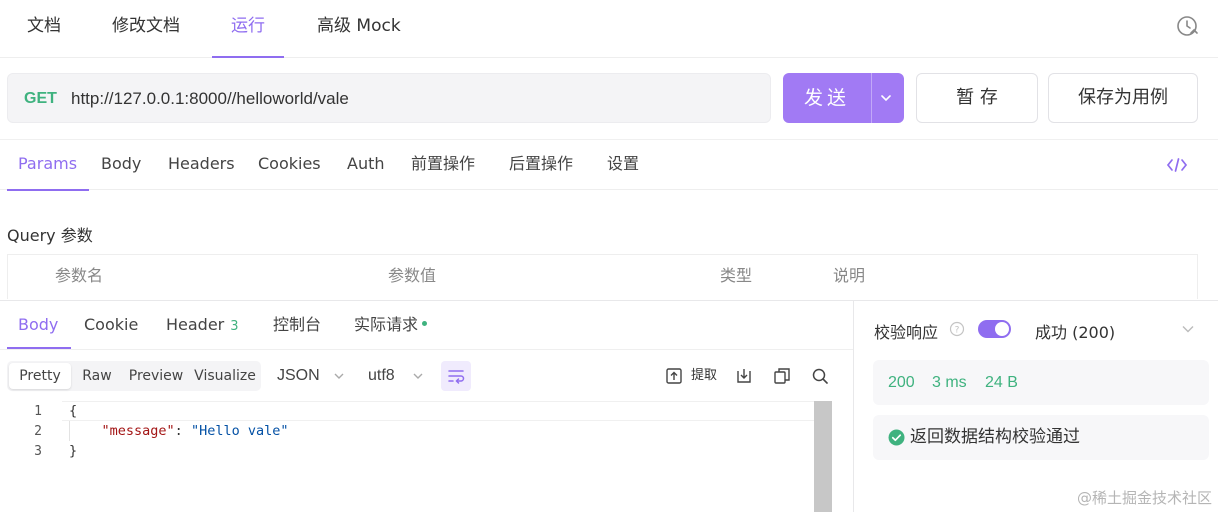  I want to click on validation-panel: 校验响应 ? 成功 (200) 200 3 ms 24 B 返回数据结构校验通过, so click(1035, 406).